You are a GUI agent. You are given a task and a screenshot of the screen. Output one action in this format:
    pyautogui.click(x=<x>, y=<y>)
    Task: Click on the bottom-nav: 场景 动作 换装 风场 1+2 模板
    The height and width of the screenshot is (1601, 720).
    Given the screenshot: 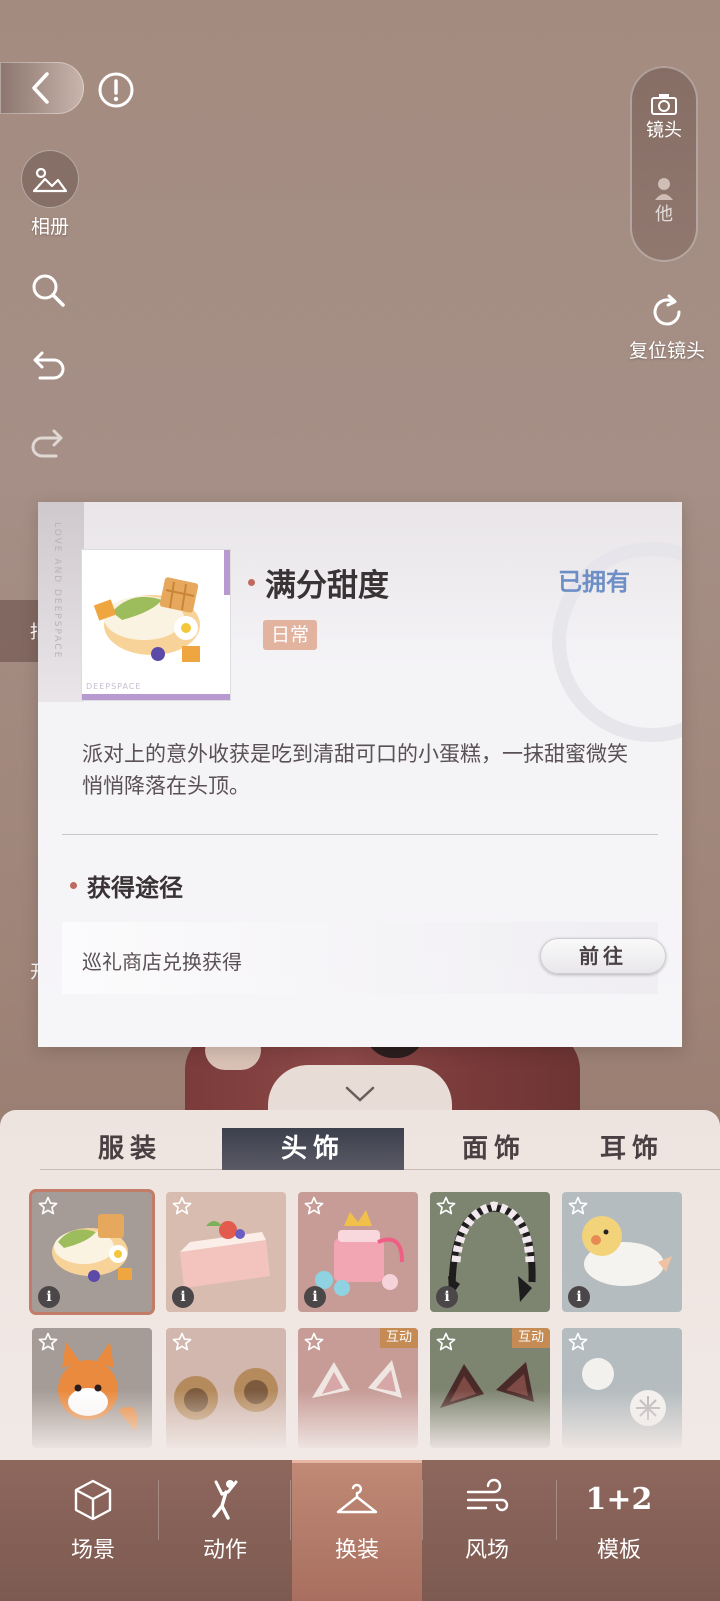 What is the action you would take?
    pyautogui.click(x=360, y=1530)
    